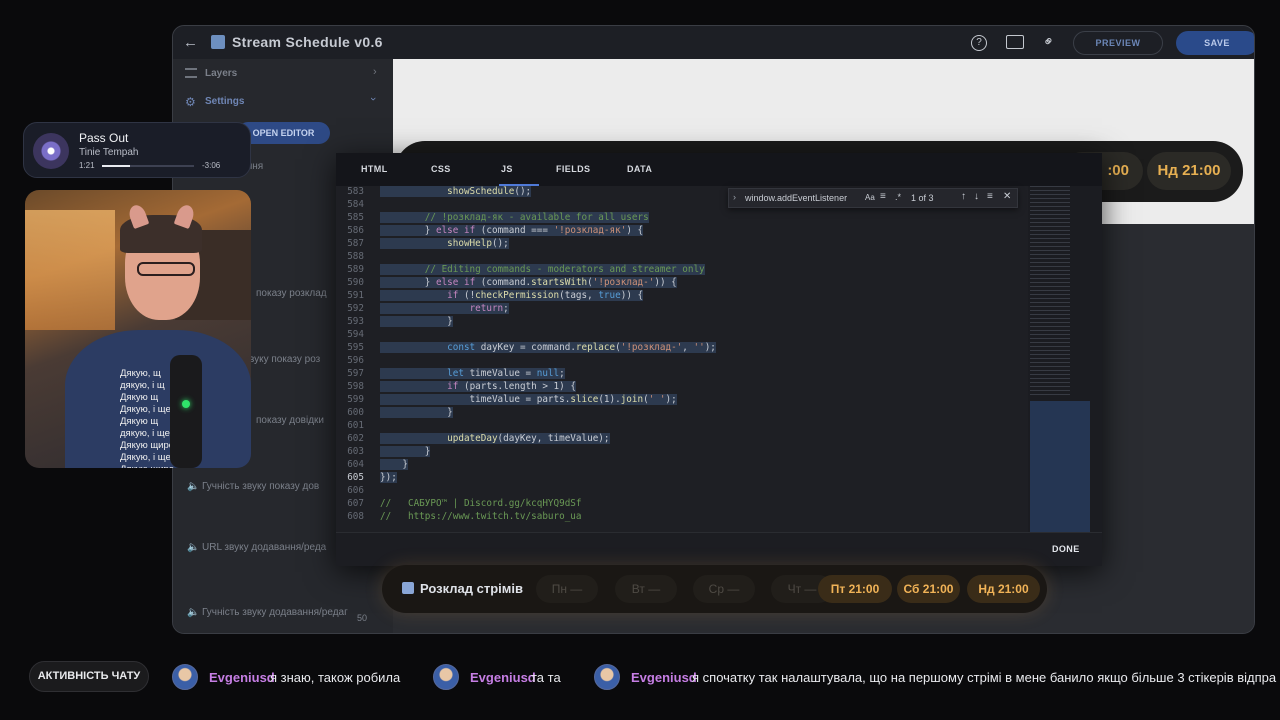 The image size is (1280, 720). I want to click on code-line: if (!checkPermission(tags, true)) {, so click(512, 295).